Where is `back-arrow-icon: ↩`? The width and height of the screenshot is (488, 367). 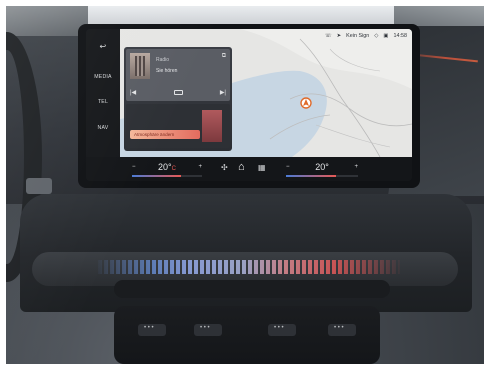
back-arrow-icon: ↩ is located at coordinates (103, 46).